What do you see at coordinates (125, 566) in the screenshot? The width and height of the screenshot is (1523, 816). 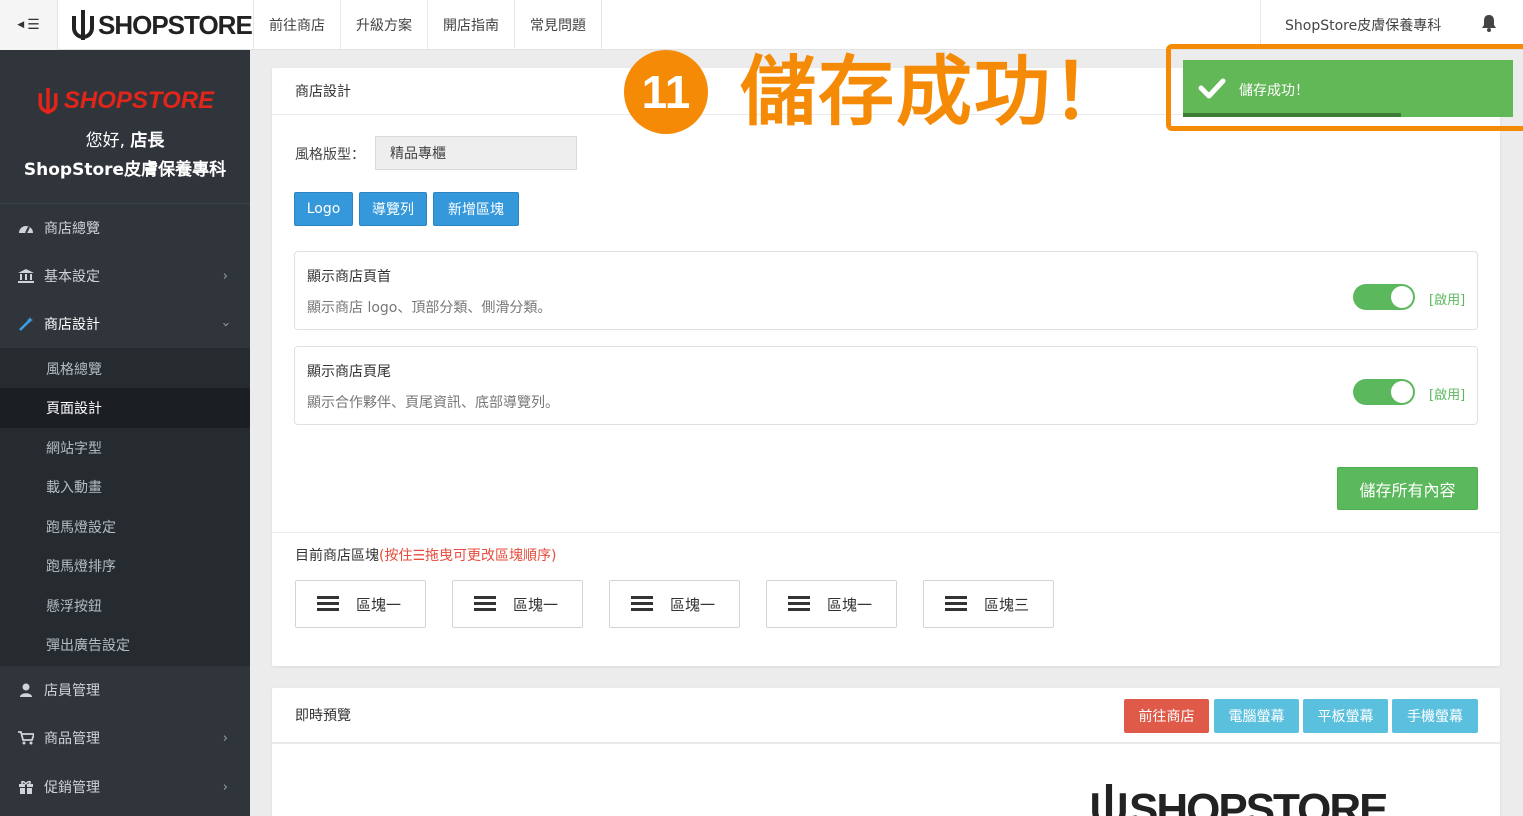 I see `sidebar-subitem-marquee-order: 跑馬燈排序` at bounding box center [125, 566].